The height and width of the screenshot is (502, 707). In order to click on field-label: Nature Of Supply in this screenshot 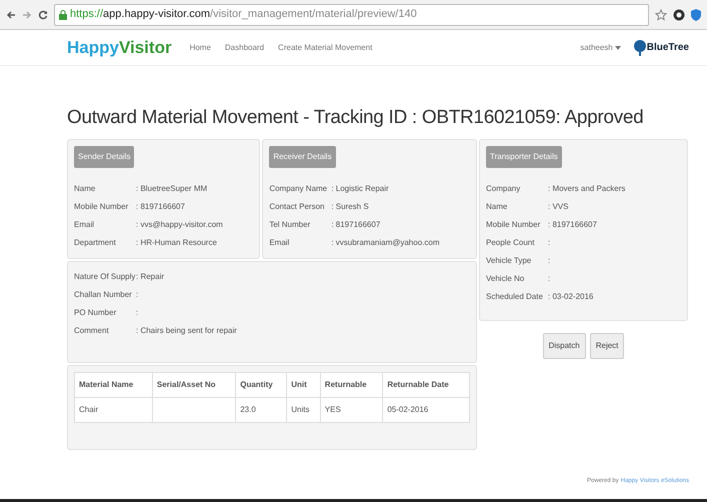, I will do `click(105, 276)`.